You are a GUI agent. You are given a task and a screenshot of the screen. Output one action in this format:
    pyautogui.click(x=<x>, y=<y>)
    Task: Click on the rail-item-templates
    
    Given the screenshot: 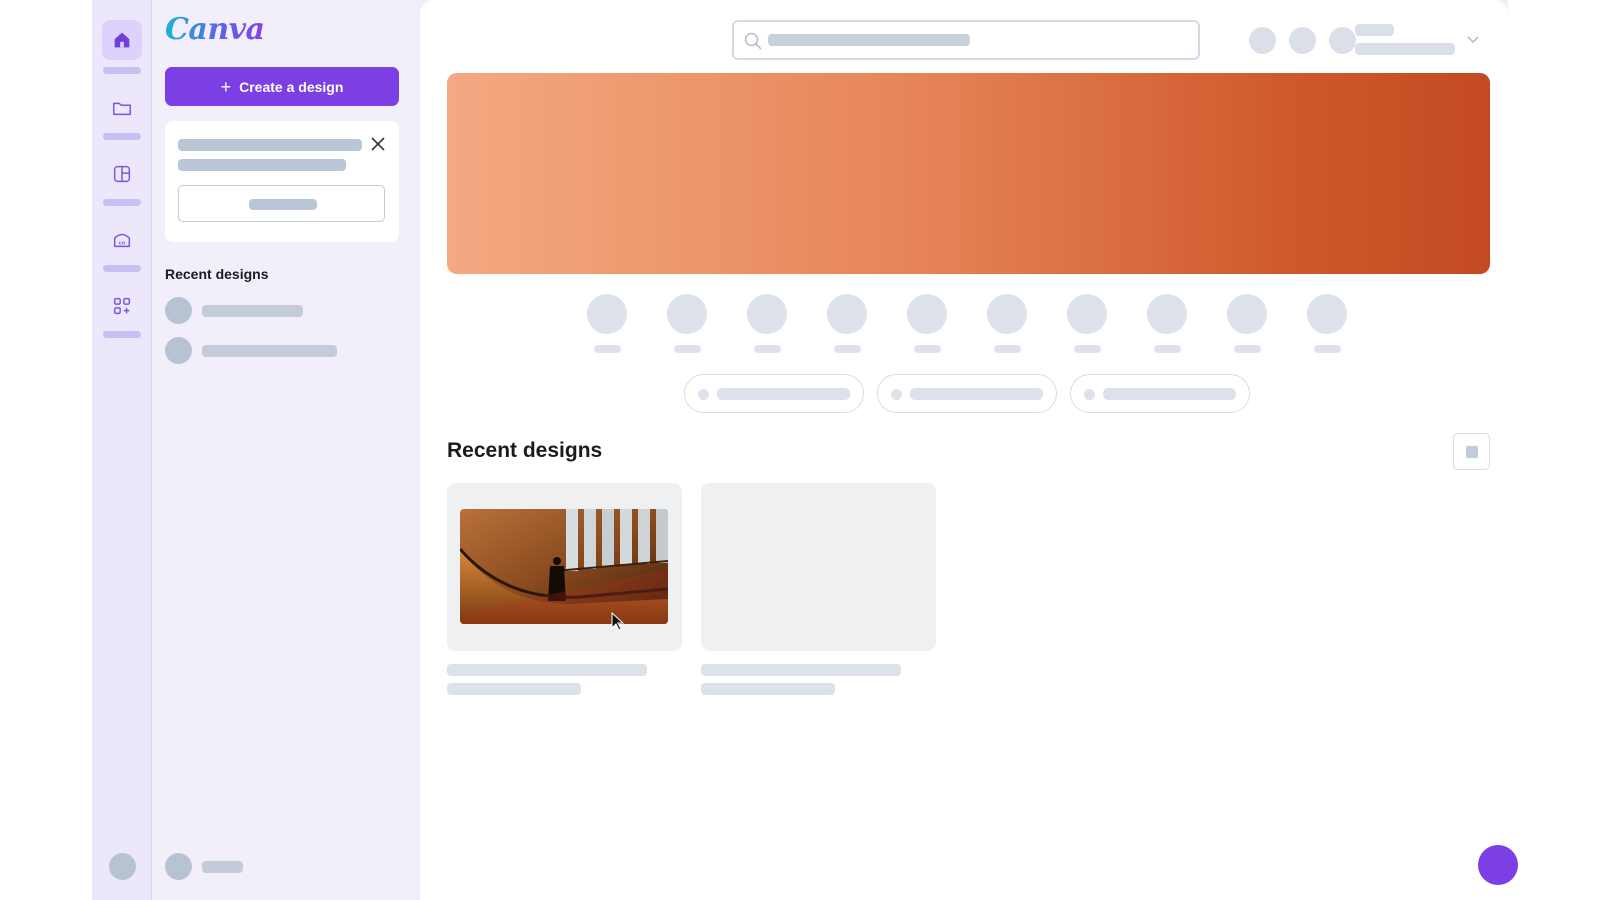 What is the action you would take?
    pyautogui.click(x=122, y=174)
    